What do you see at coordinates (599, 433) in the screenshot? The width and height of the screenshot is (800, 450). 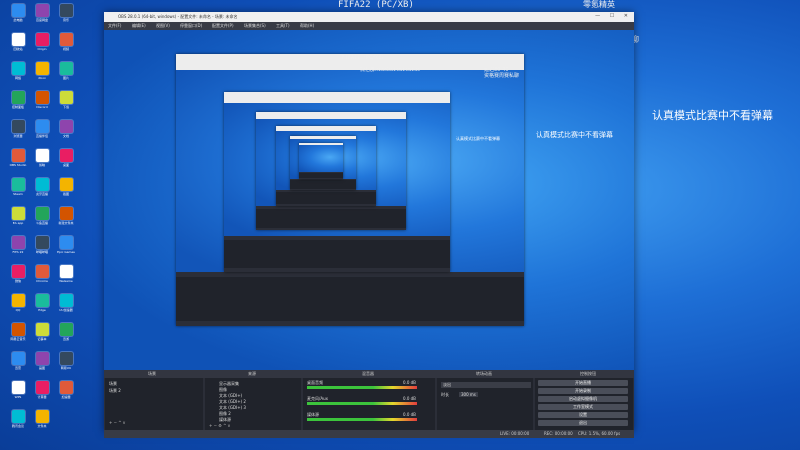 I see `status-cpu: CPU: 1.5%, 60.00 fps` at bounding box center [599, 433].